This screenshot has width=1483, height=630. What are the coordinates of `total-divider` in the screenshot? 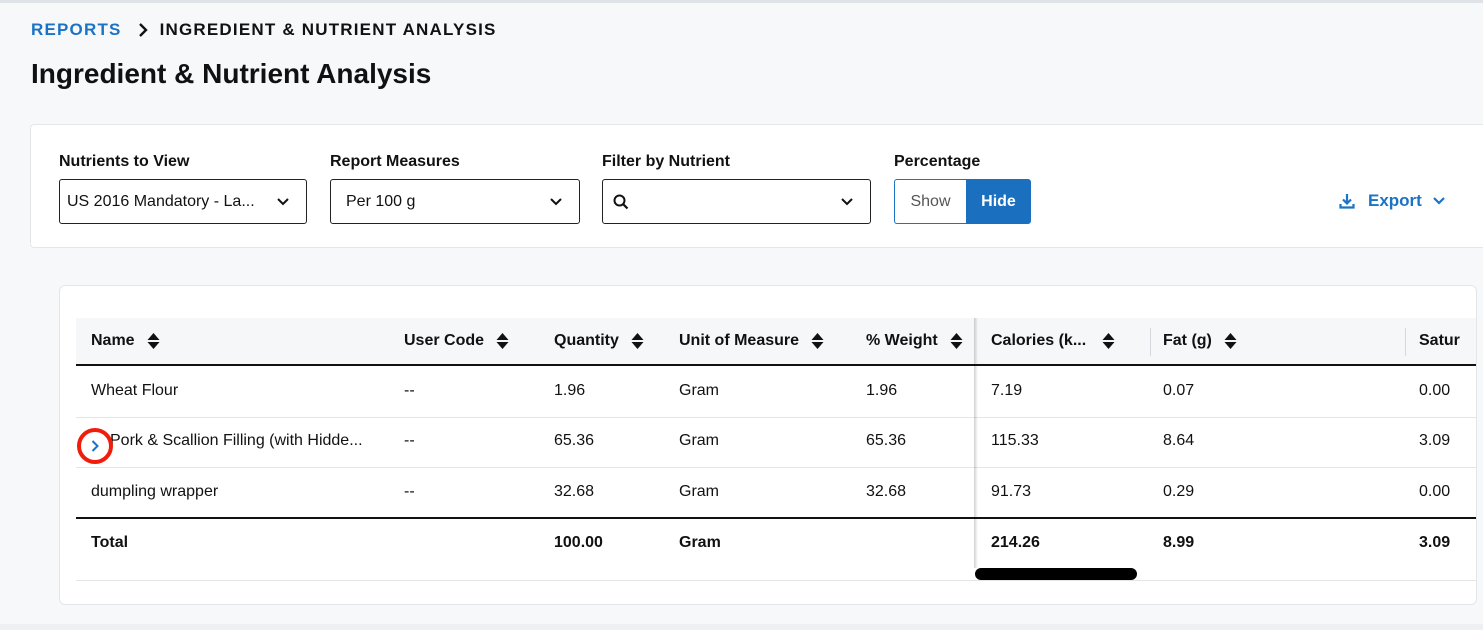 It's located at (776, 518).